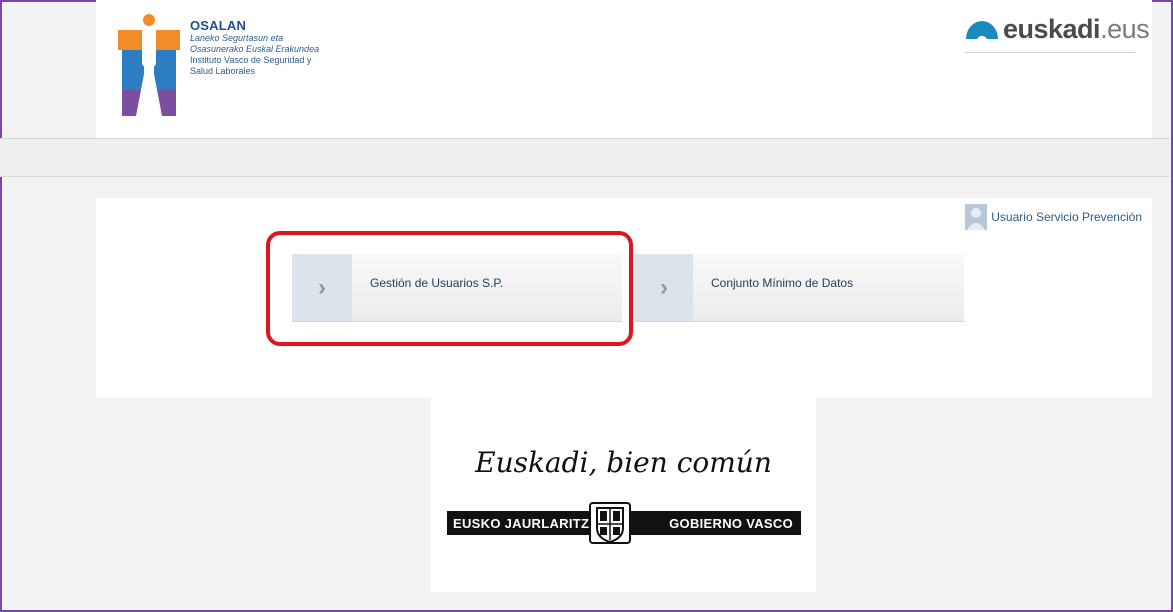 The height and width of the screenshot is (612, 1173). I want to click on menu-tile-label: Conjunto Mínimo de Datos, so click(782, 283).